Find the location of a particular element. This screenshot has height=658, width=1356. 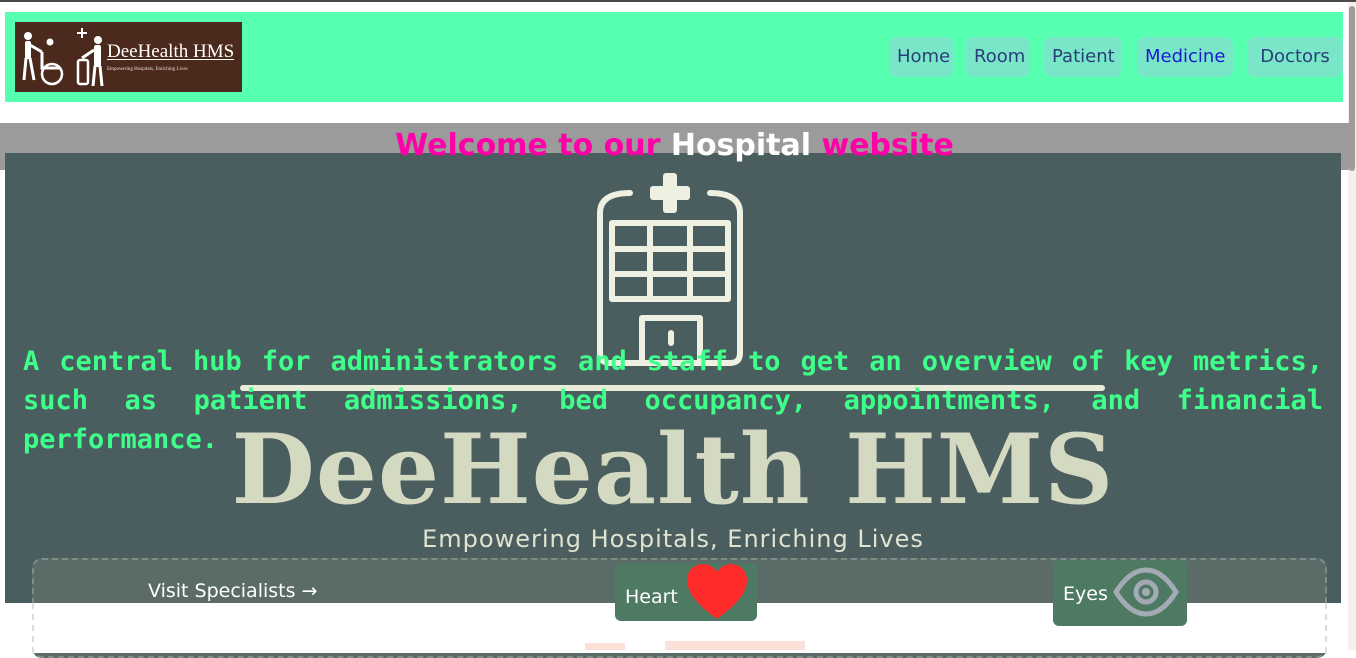

nav-home: Home is located at coordinates (921, 57).